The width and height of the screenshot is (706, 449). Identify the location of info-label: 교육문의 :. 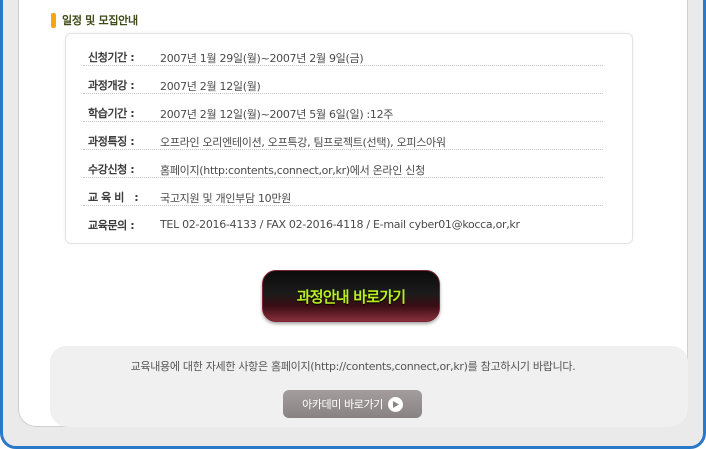
(111, 225).